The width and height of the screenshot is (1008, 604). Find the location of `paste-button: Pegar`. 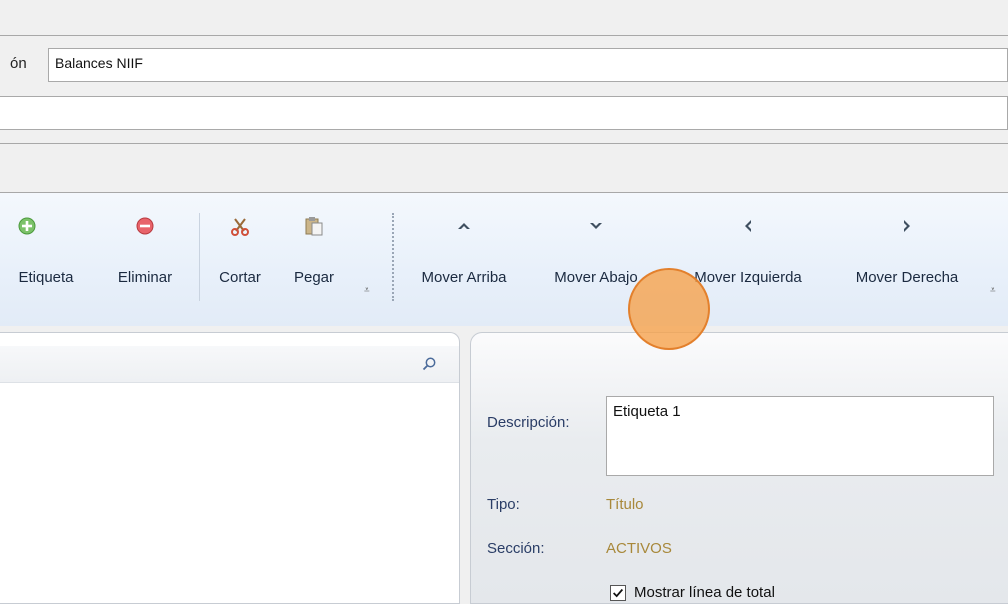

paste-button: Pegar is located at coordinates (314, 245).